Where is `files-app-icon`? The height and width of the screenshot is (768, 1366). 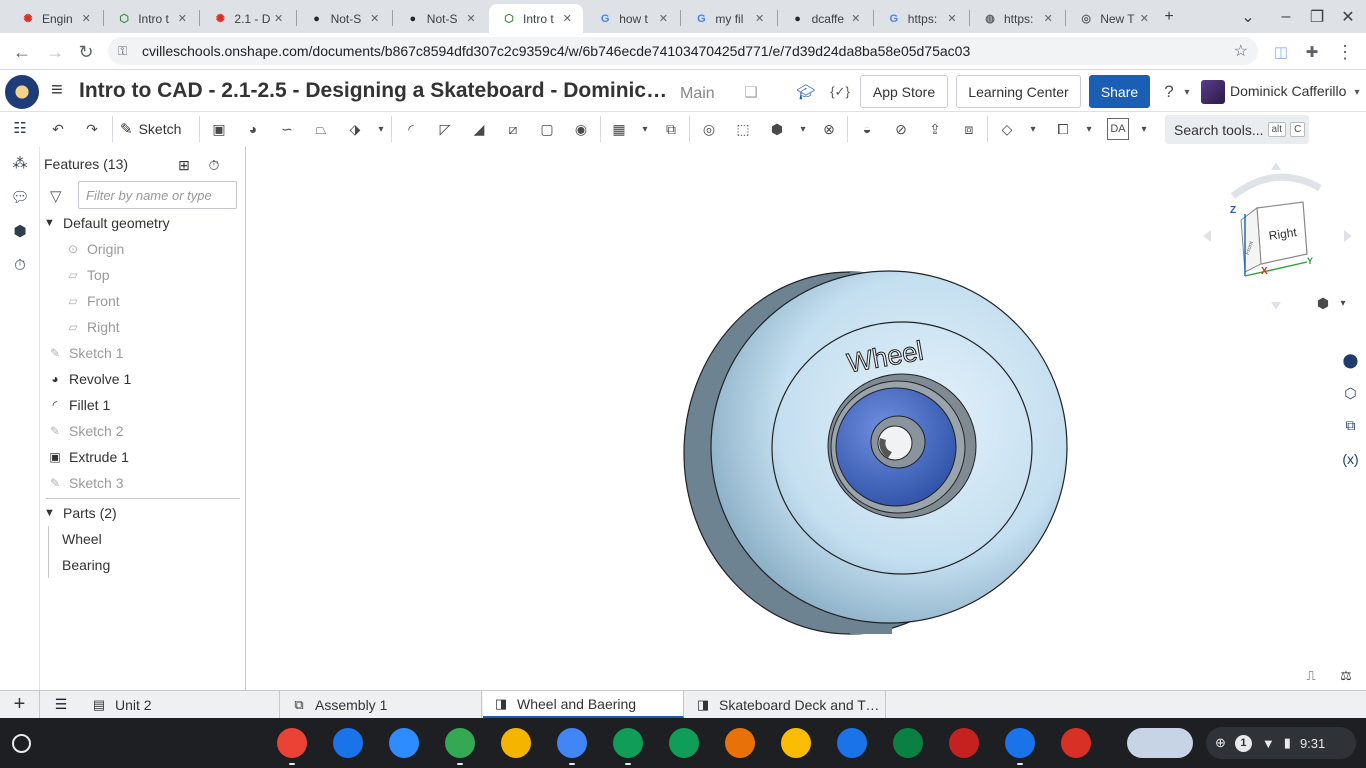 files-app-icon is located at coordinates (1020, 743).